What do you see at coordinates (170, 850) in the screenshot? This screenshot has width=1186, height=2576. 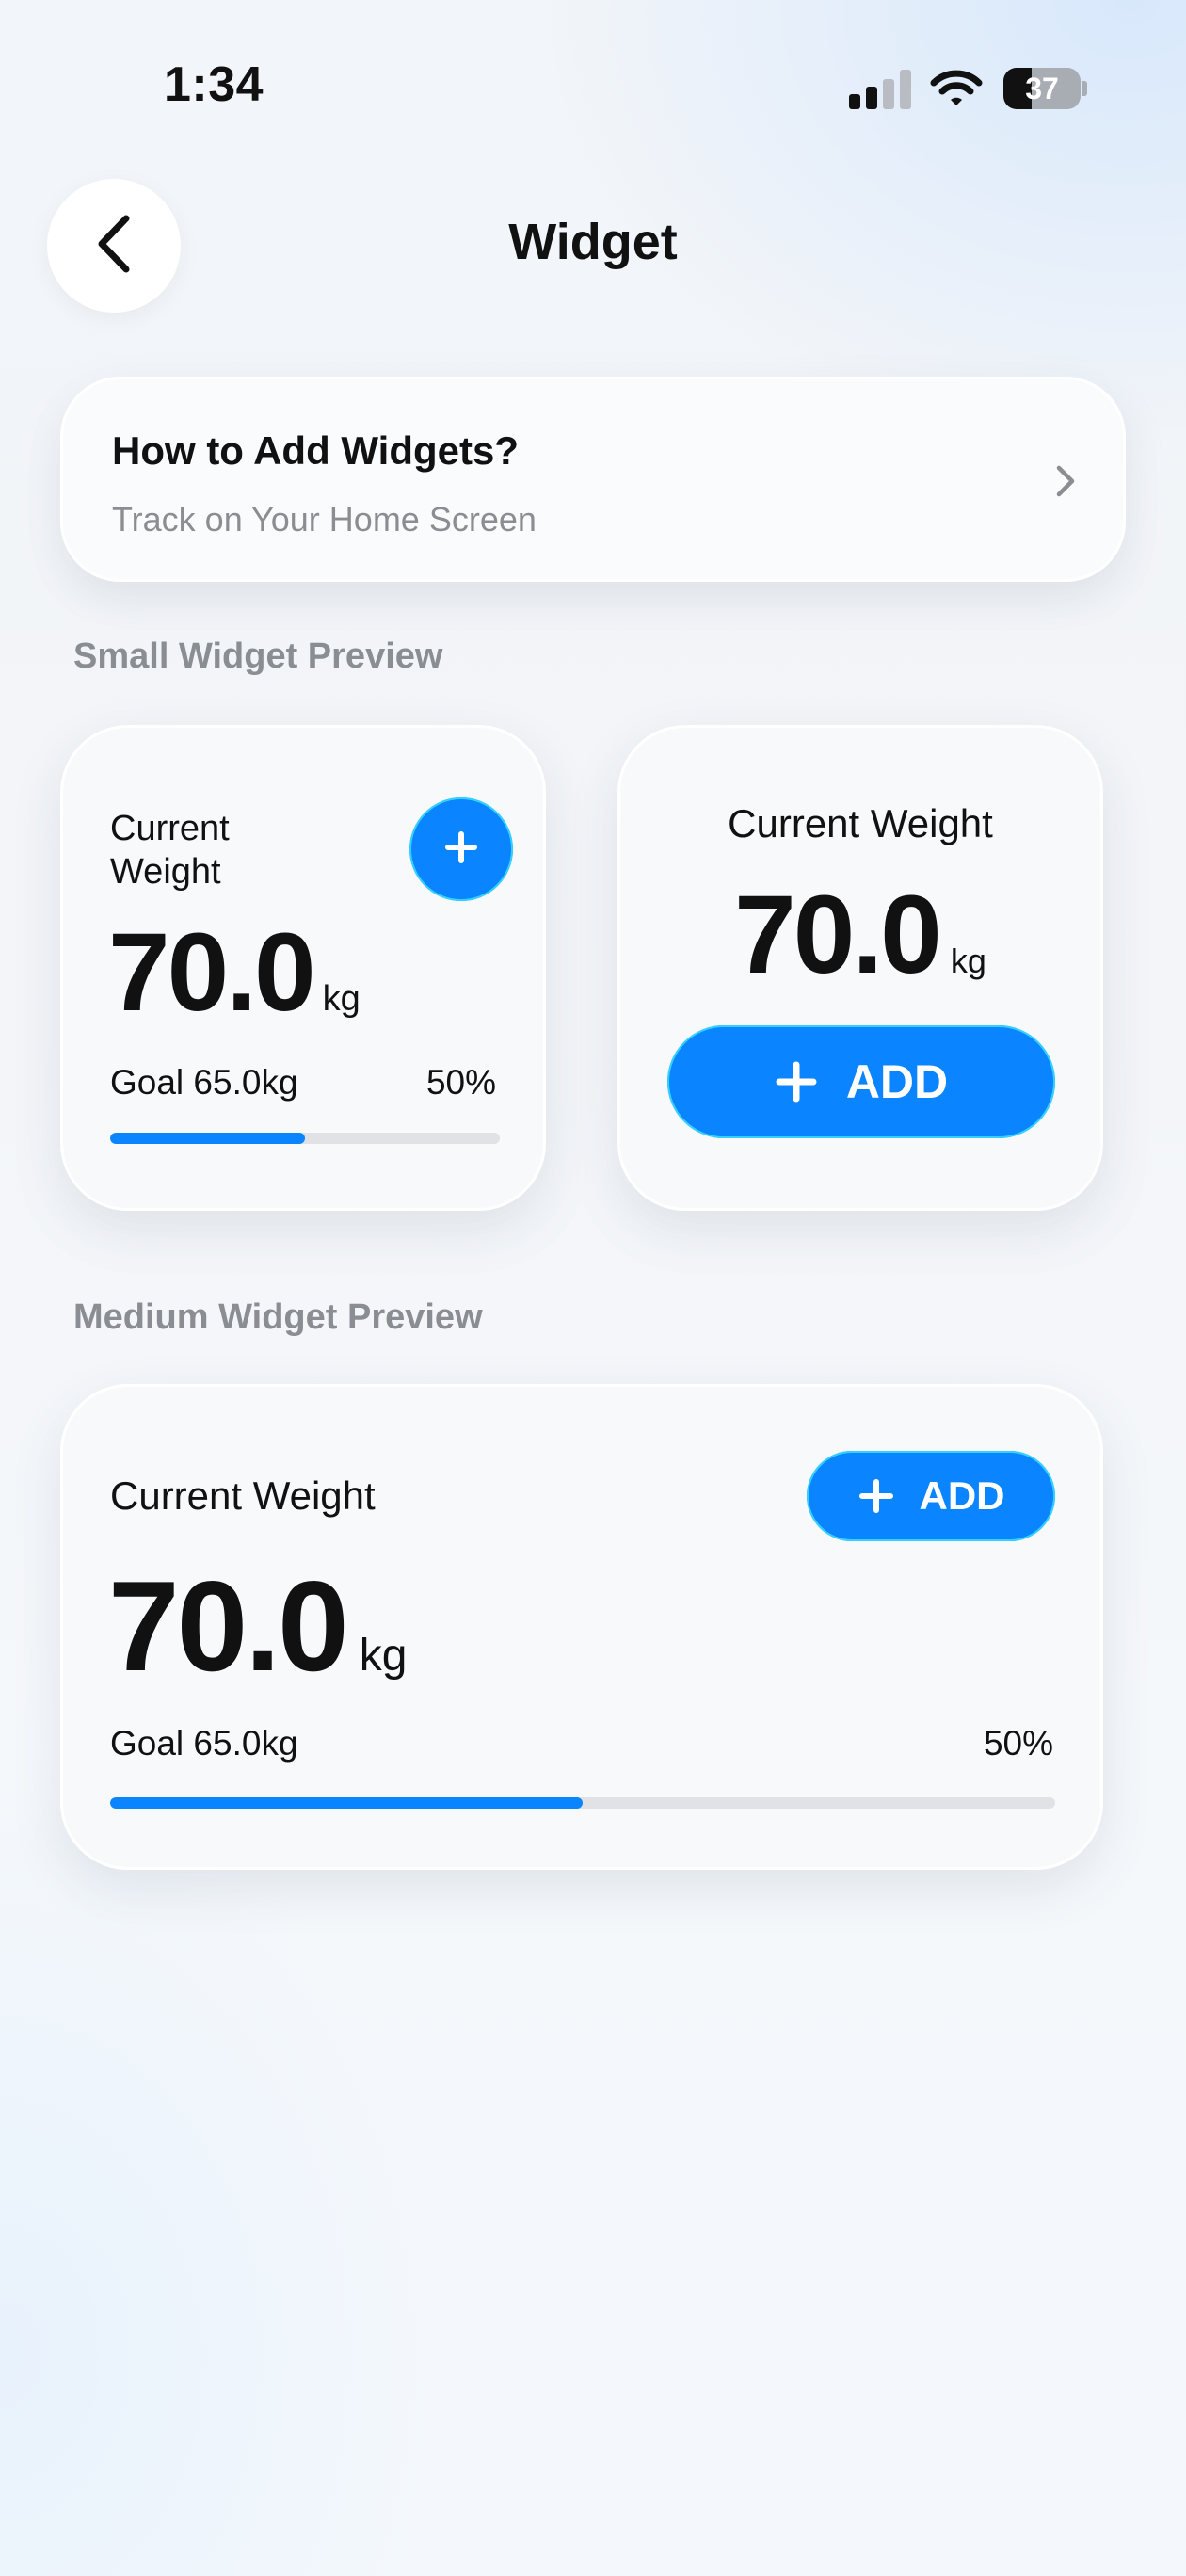 I see `small-widget-label: Current Weight` at bounding box center [170, 850].